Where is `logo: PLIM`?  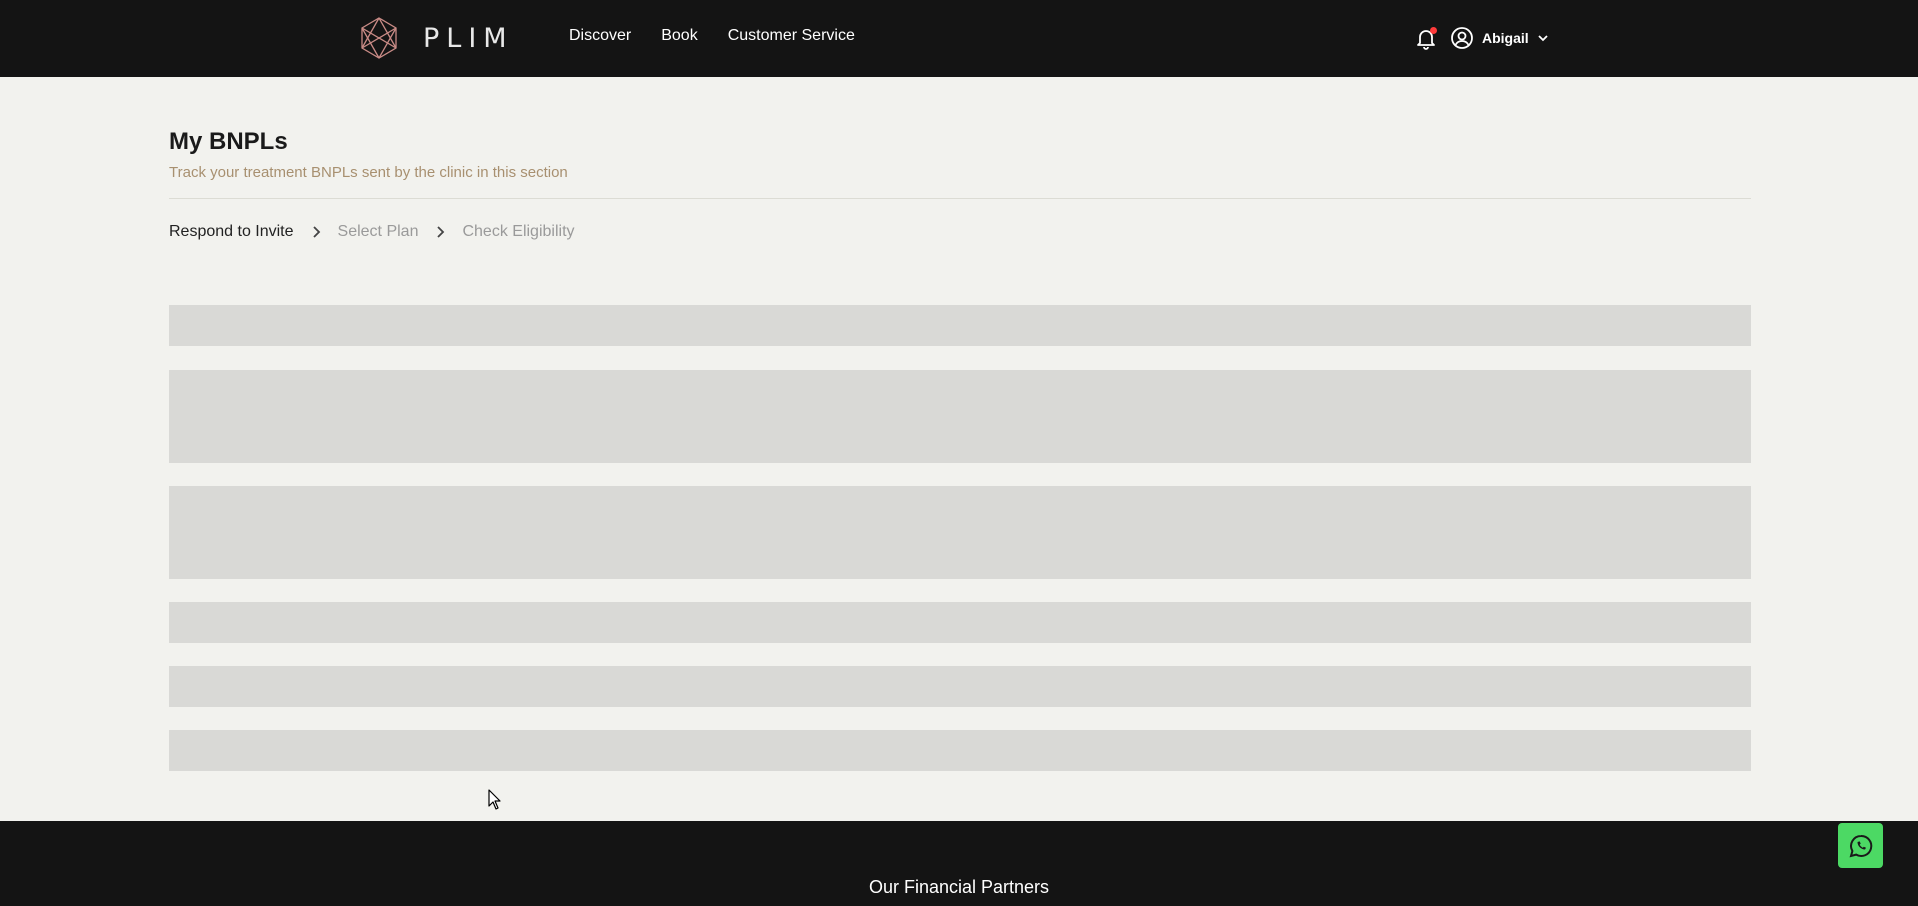 logo: PLIM is located at coordinates (435, 38).